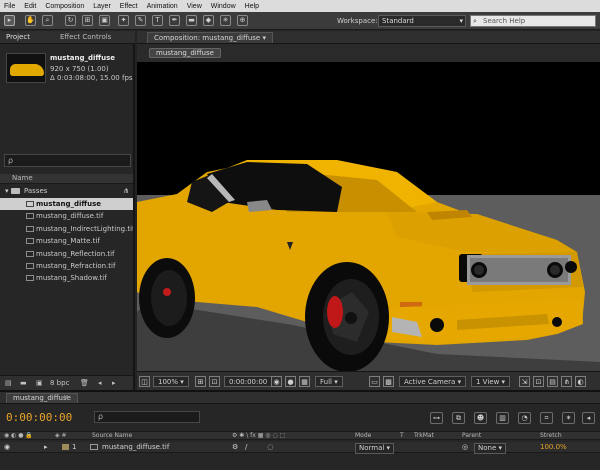 The image size is (600, 470). Describe the element at coordinates (191, 20) in the screenshot. I see `clone-stamp-tool-icon: ▬` at that location.